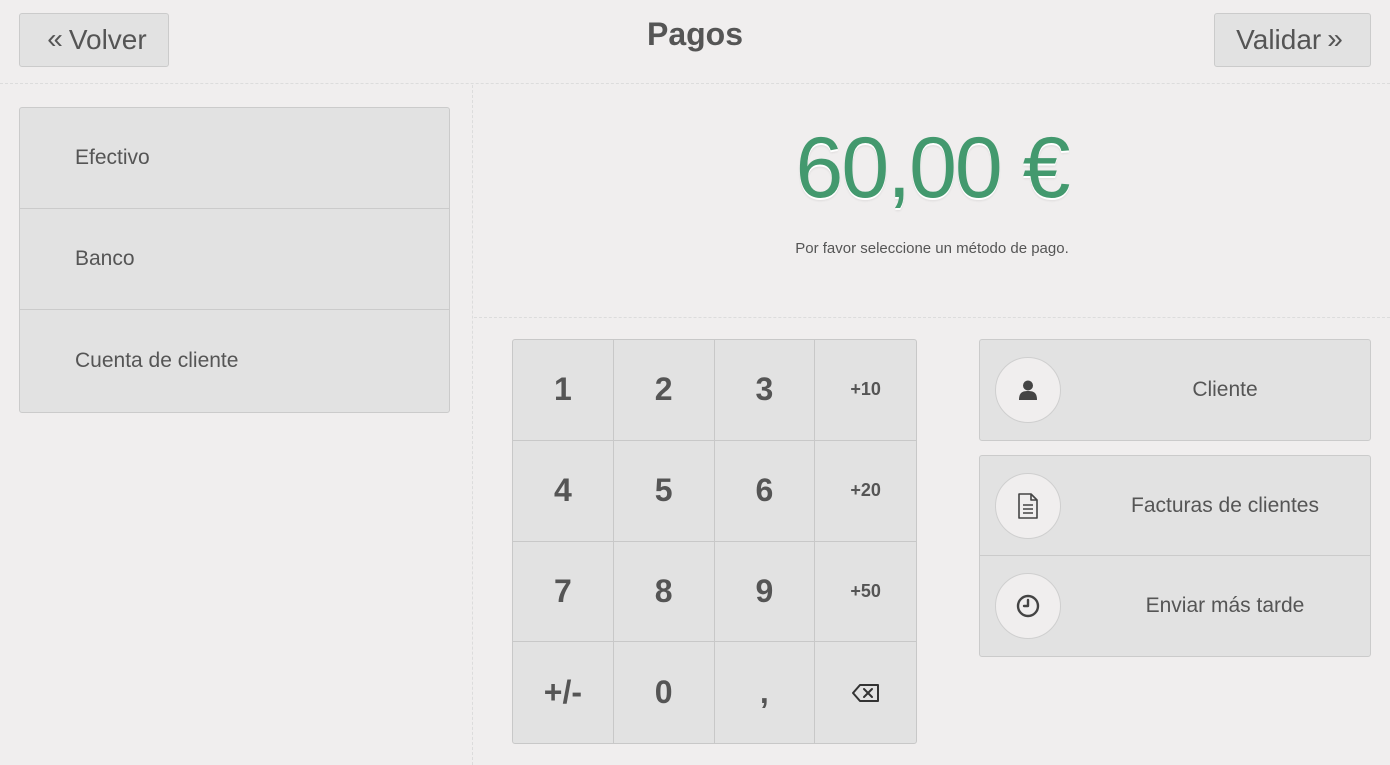 The width and height of the screenshot is (1390, 765). I want to click on user-icon, so click(1028, 390).